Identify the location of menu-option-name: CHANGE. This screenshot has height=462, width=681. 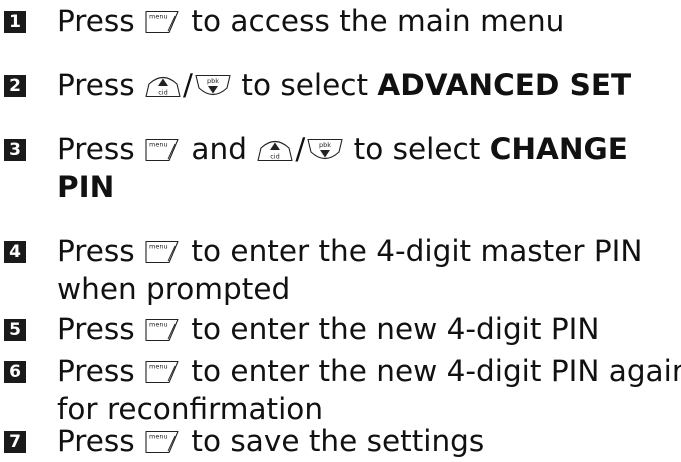
(558, 149).